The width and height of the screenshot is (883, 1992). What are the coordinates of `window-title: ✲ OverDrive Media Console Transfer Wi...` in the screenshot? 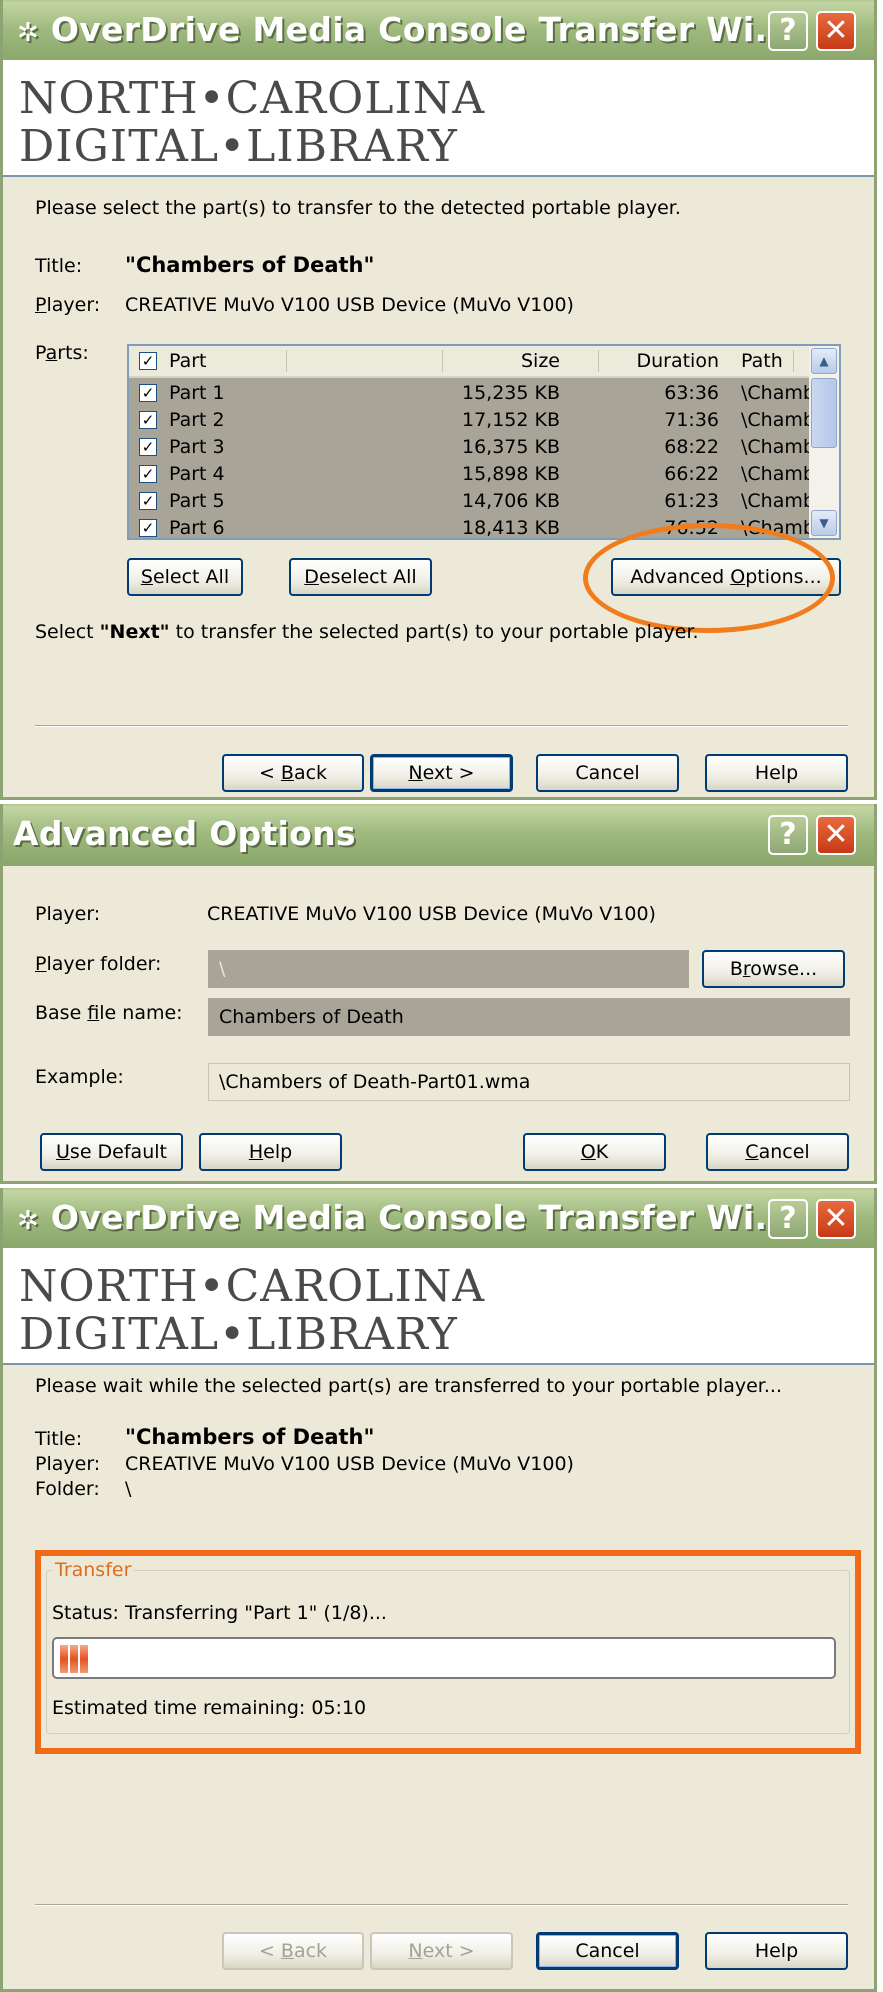 It's located at (405, 29).